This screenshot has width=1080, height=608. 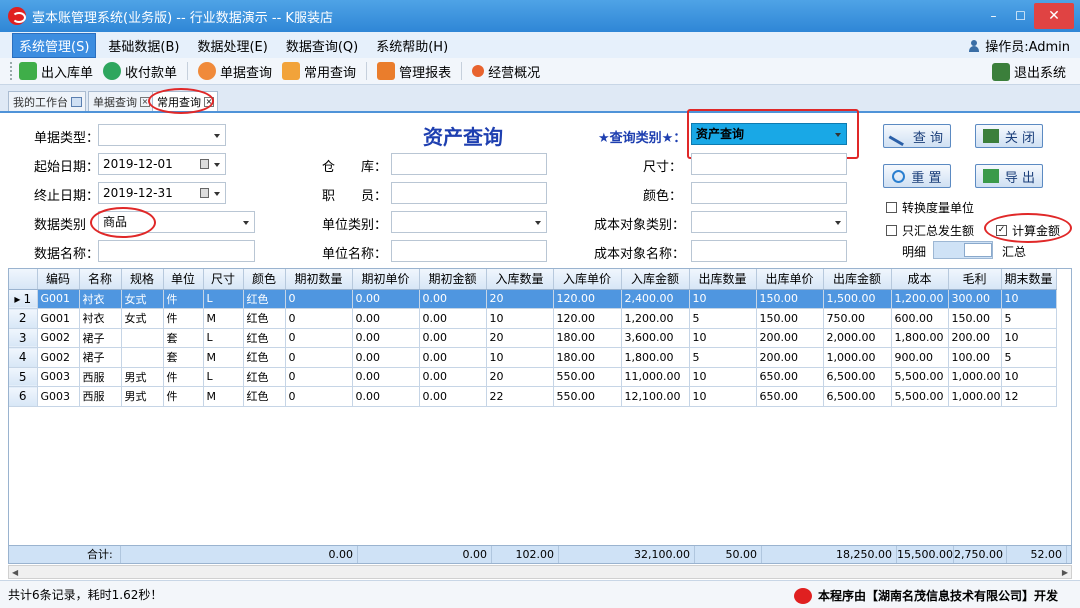 I want to click on table-cell: 12, so click(x=1029, y=396).